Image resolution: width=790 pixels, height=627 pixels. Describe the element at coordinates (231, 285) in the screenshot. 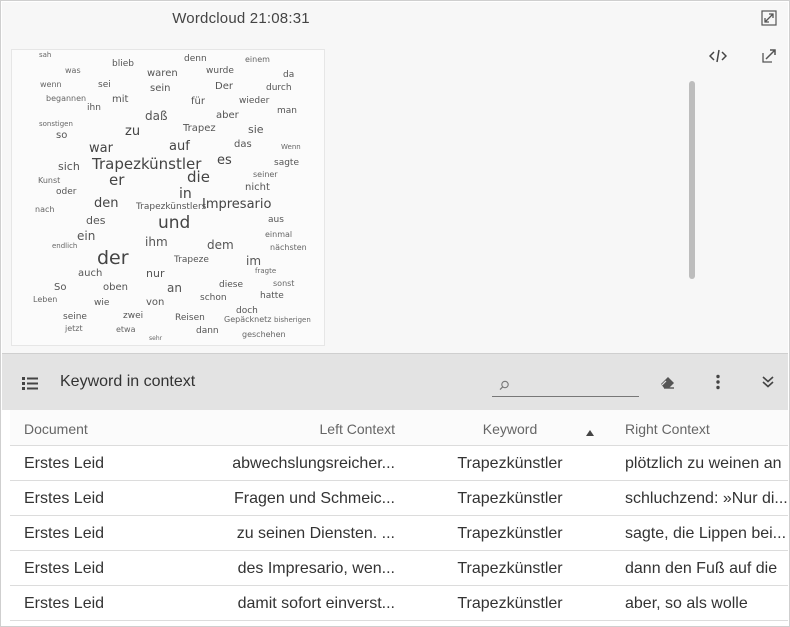

I see `wordcloud-word: diese` at that location.